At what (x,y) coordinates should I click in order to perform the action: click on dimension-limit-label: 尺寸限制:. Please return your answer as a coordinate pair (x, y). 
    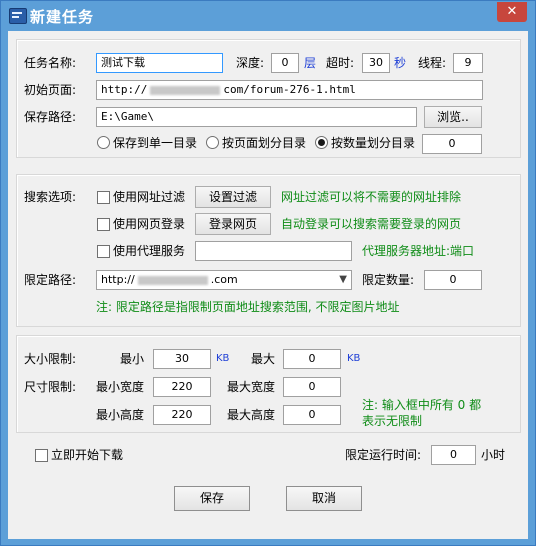
    Looking at the image, I should click on (50, 387).